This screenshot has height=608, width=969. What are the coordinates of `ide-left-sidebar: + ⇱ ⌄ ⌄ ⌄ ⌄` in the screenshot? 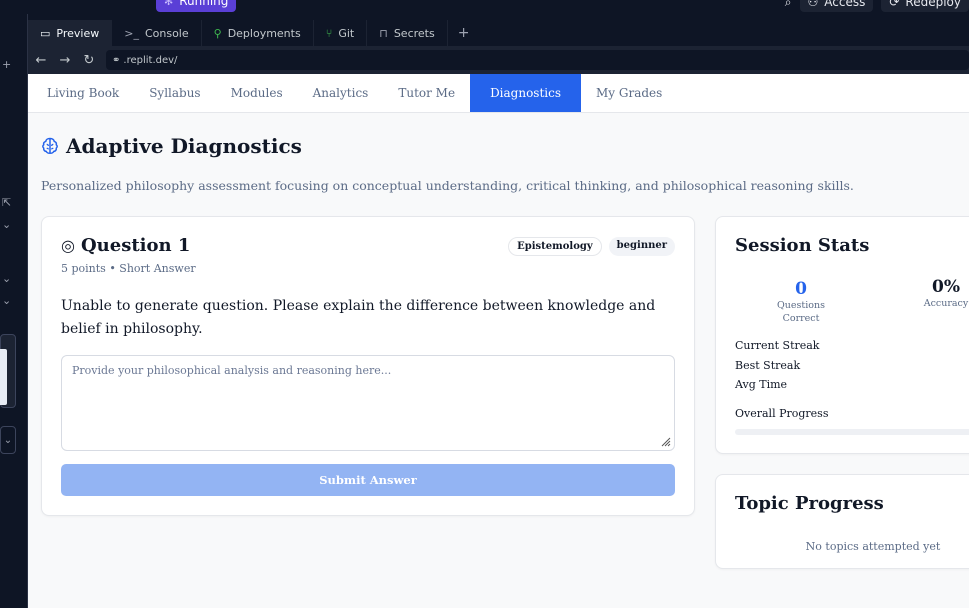 It's located at (14, 311).